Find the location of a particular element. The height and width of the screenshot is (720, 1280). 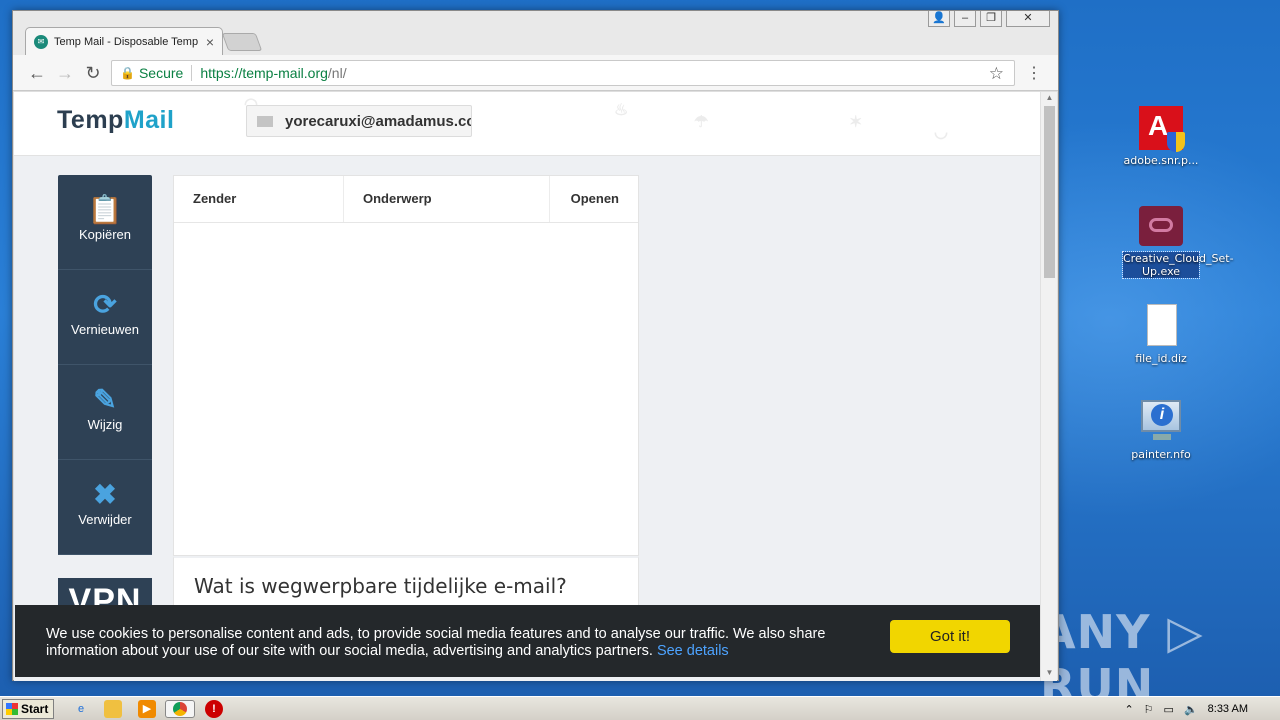

scroll-up-arrow-icon: ▲ is located at coordinates (1049, 99).